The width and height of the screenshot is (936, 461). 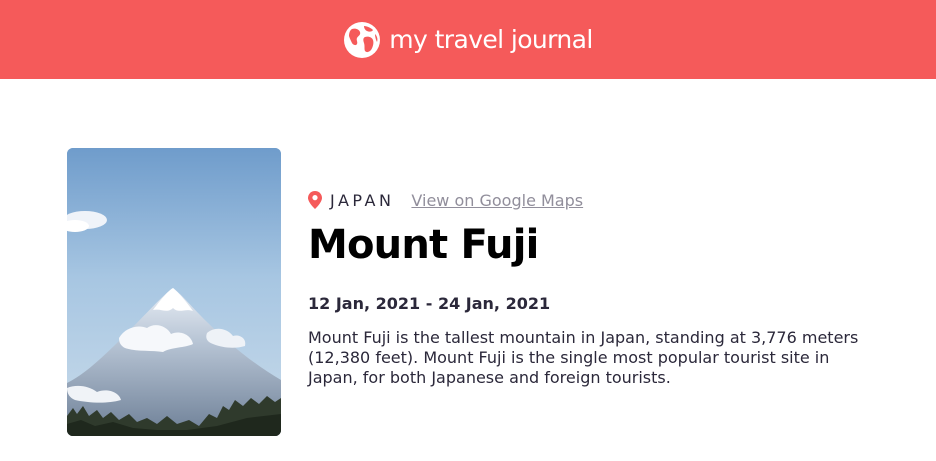 What do you see at coordinates (588, 200) in the screenshot?
I see `location-row: JAPAN View on Google Maps` at bounding box center [588, 200].